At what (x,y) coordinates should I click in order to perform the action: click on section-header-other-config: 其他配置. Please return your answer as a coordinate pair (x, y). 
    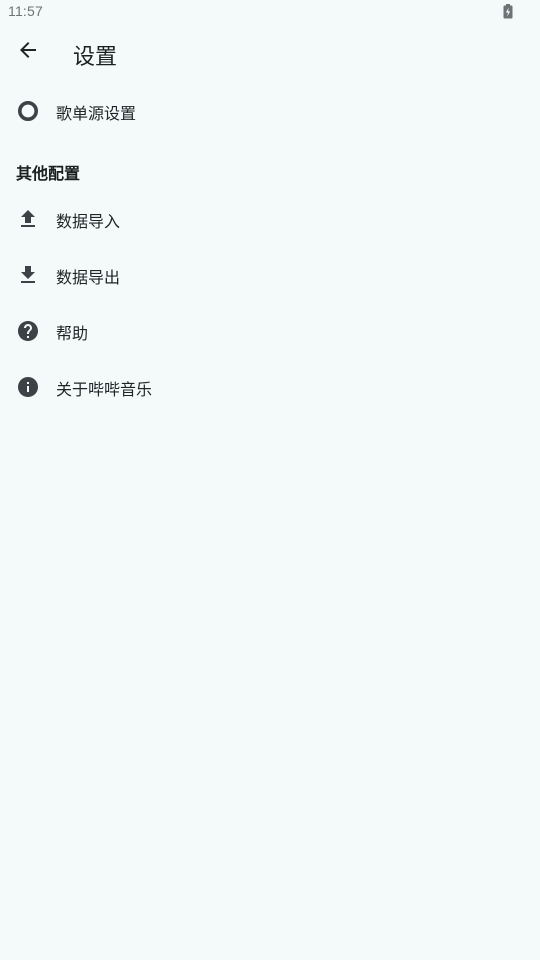
    Looking at the image, I should click on (48, 173).